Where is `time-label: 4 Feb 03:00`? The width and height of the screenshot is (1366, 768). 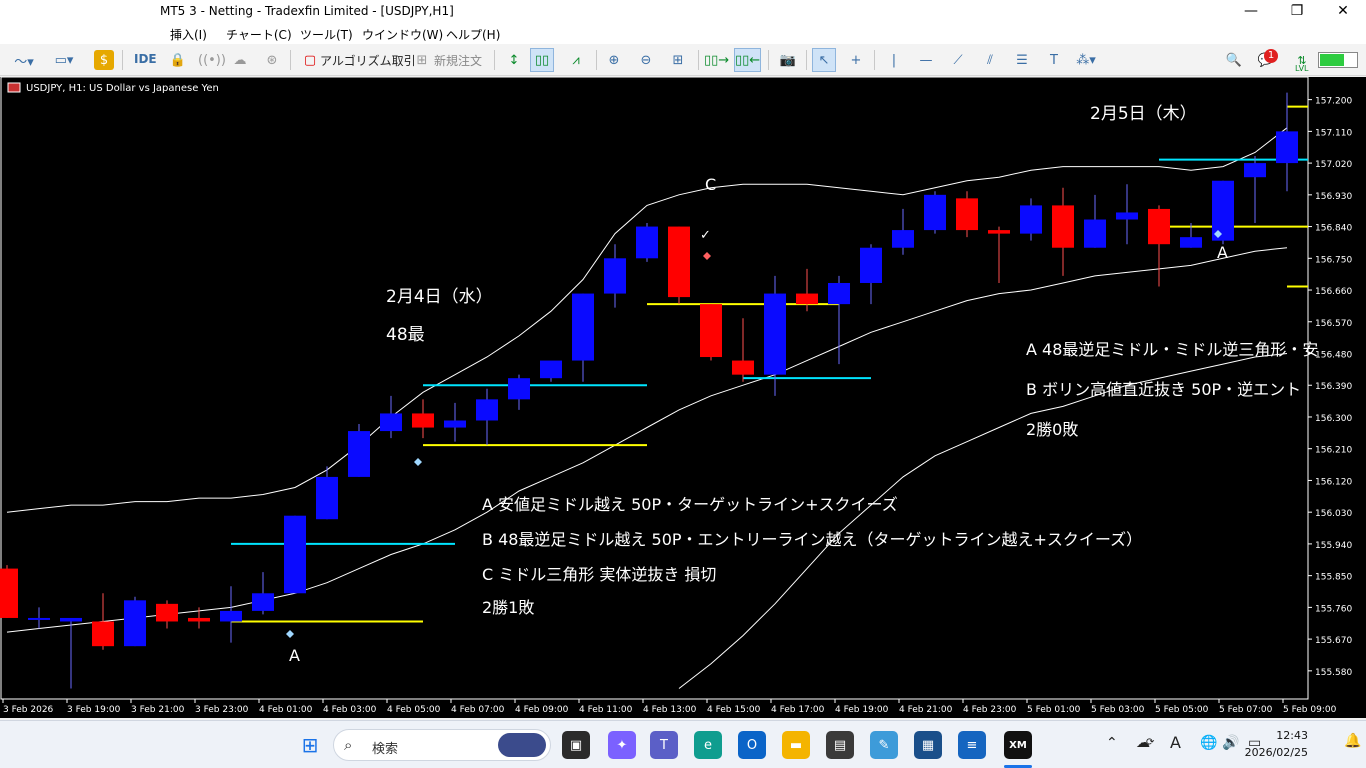 time-label: 4 Feb 03:00 is located at coordinates (350, 710).